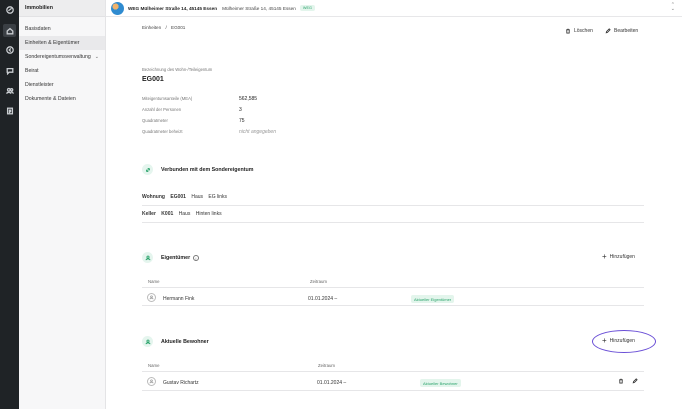  I want to click on sidebar-item-einheiten: Einheiten & Eigentümer, so click(62, 43).